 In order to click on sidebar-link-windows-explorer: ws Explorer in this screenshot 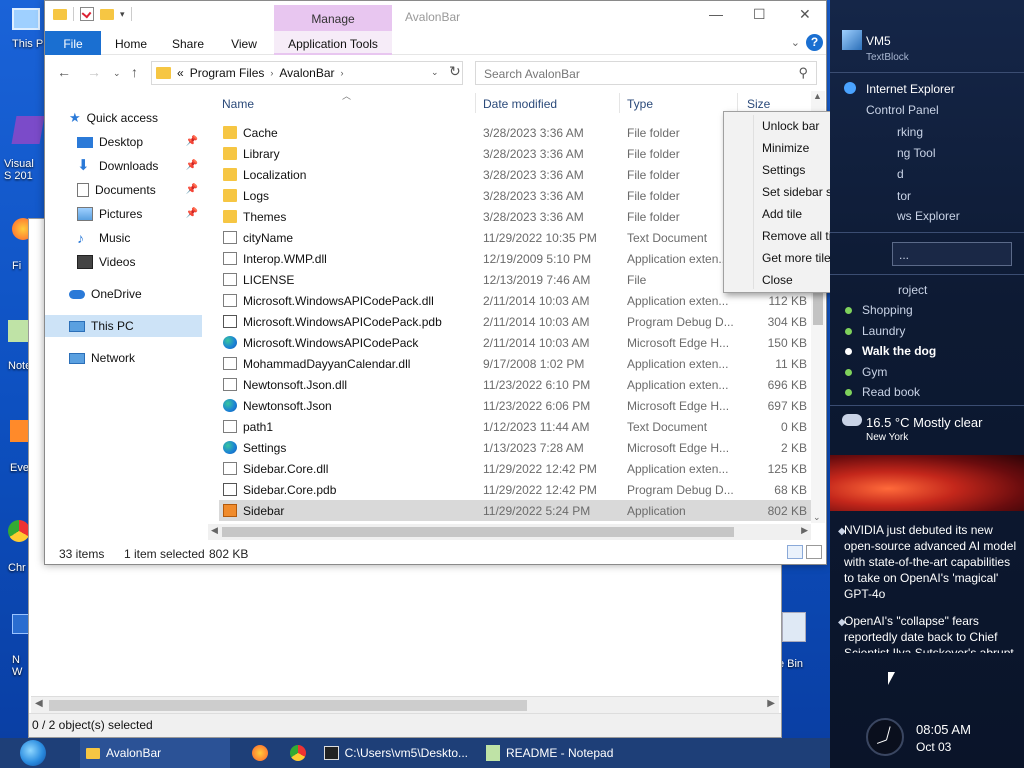, I will do `click(928, 216)`.